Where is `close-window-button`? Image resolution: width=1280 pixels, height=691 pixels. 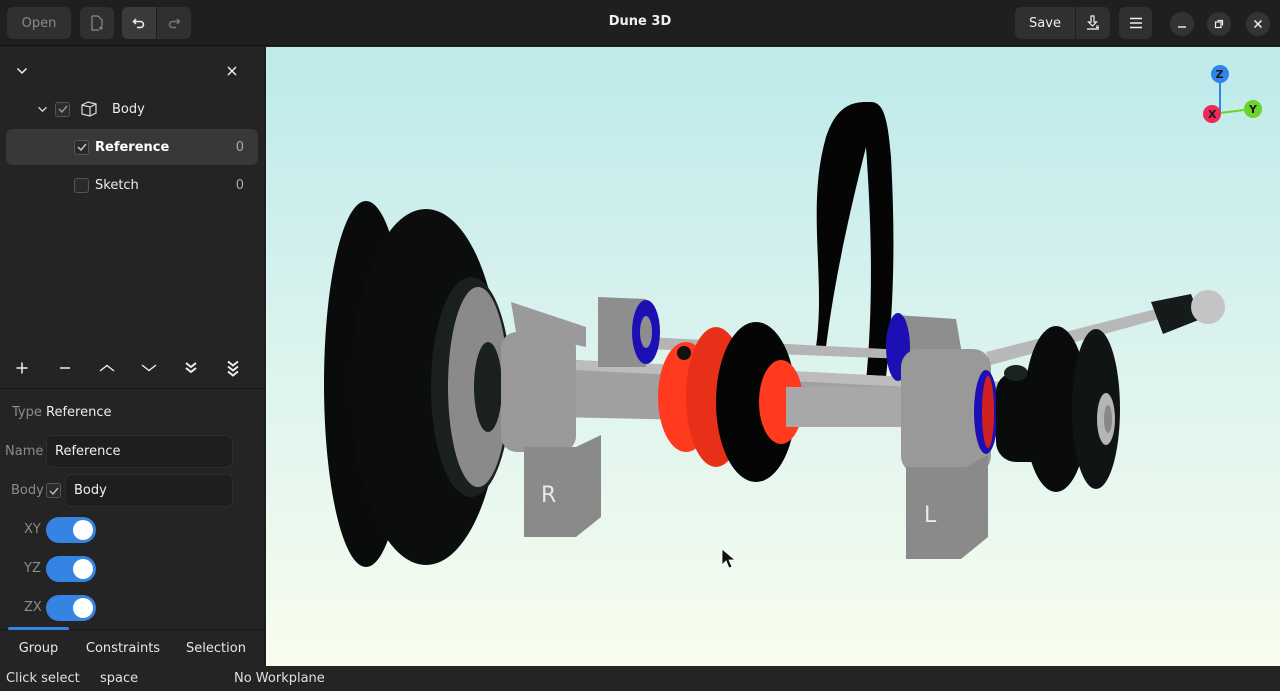
close-window-button is located at coordinates (1258, 24).